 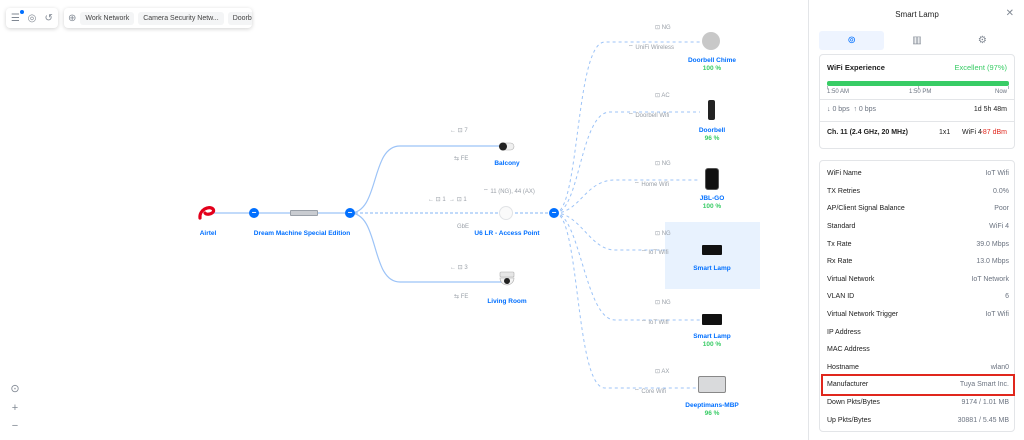 I want to click on property-key: Rx Rate, so click(x=840, y=262).